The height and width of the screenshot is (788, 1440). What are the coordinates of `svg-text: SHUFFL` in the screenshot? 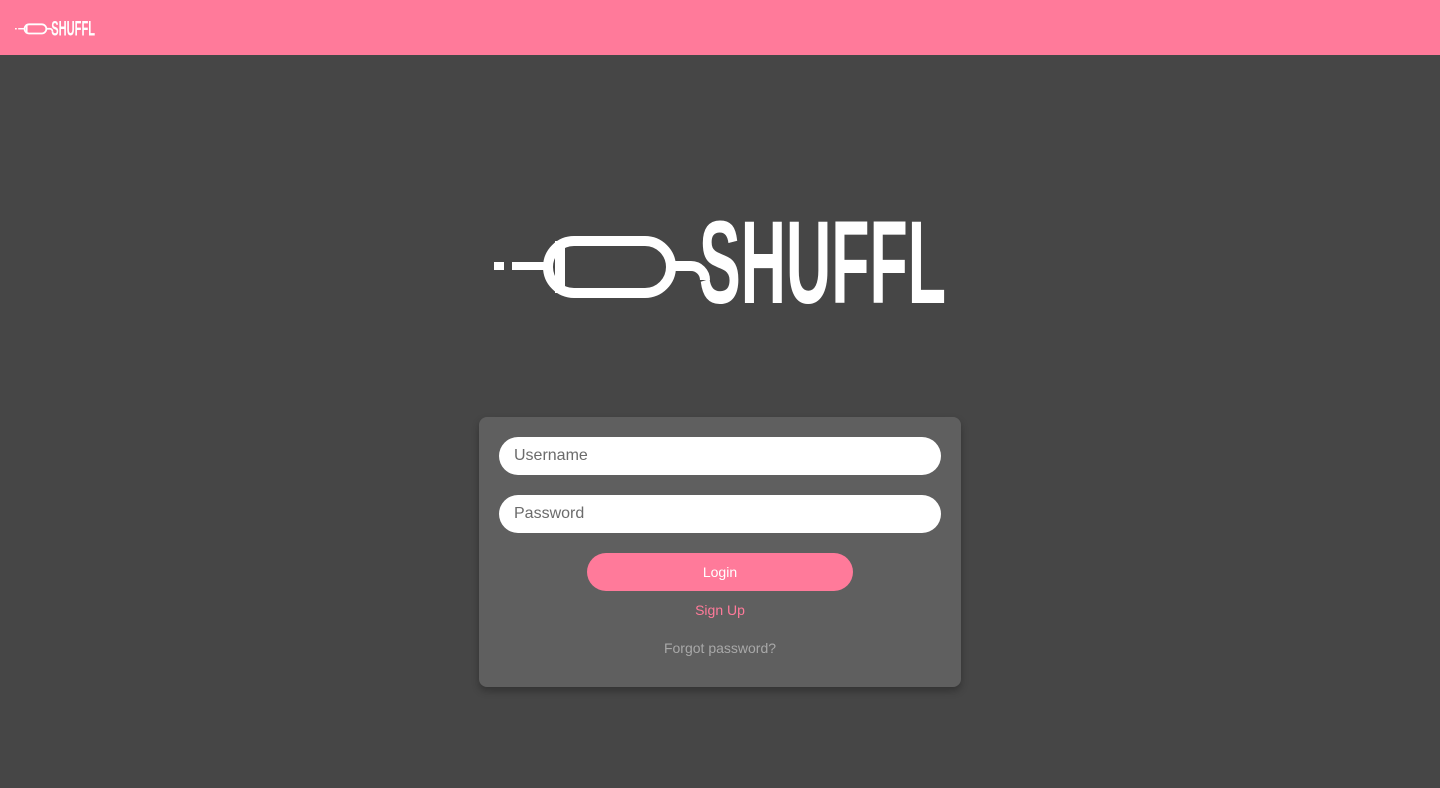 It's located at (73, 27).